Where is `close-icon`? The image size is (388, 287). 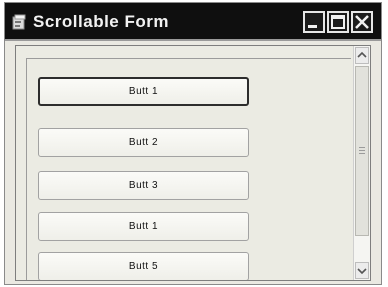
close-icon is located at coordinates (362, 22).